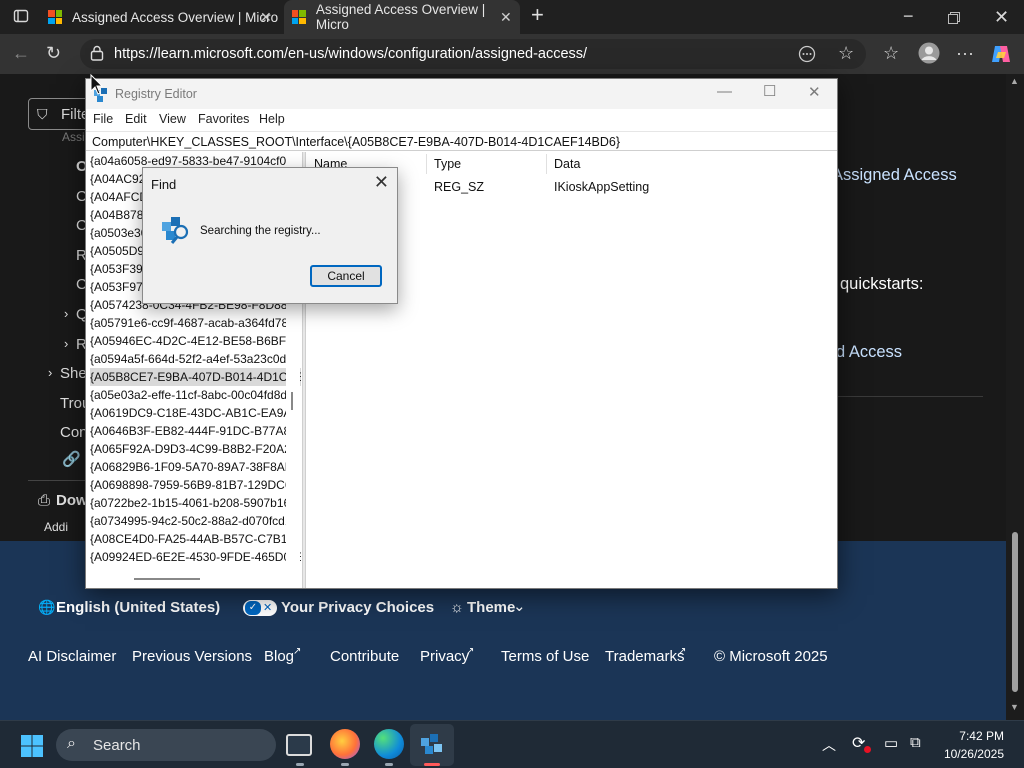  What do you see at coordinates (402, 17) in the screenshot?
I see `tab-assigned-access-2: Assigned Access Overview | Micro ✕` at bounding box center [402, 17].